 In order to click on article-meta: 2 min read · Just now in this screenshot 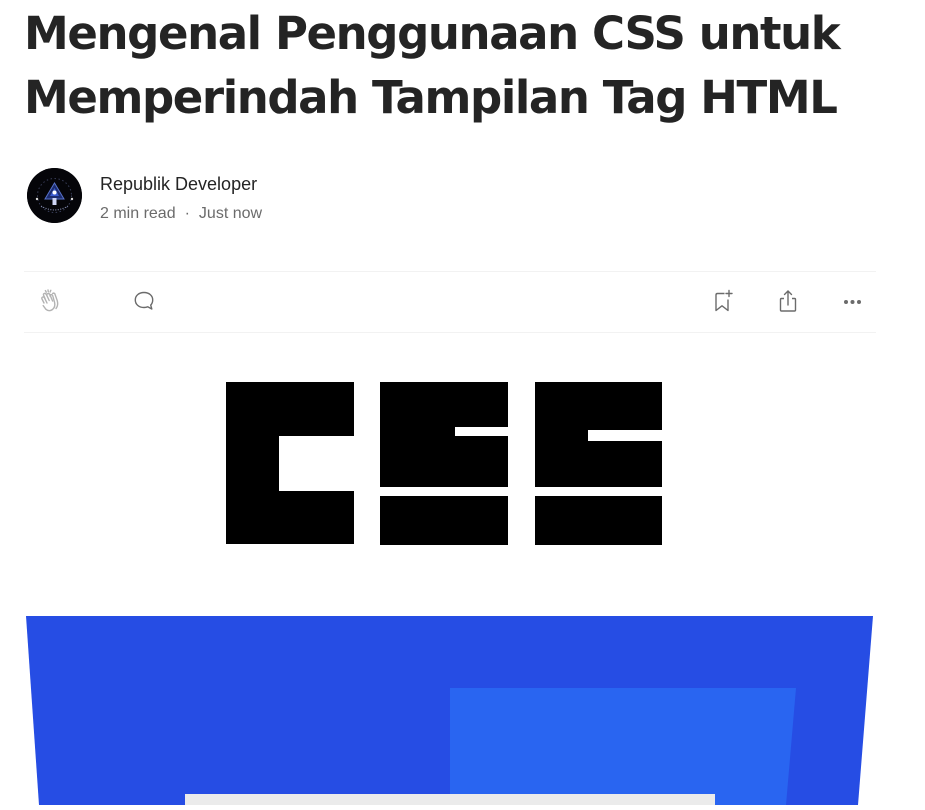, I will do `click(181, 214)`.